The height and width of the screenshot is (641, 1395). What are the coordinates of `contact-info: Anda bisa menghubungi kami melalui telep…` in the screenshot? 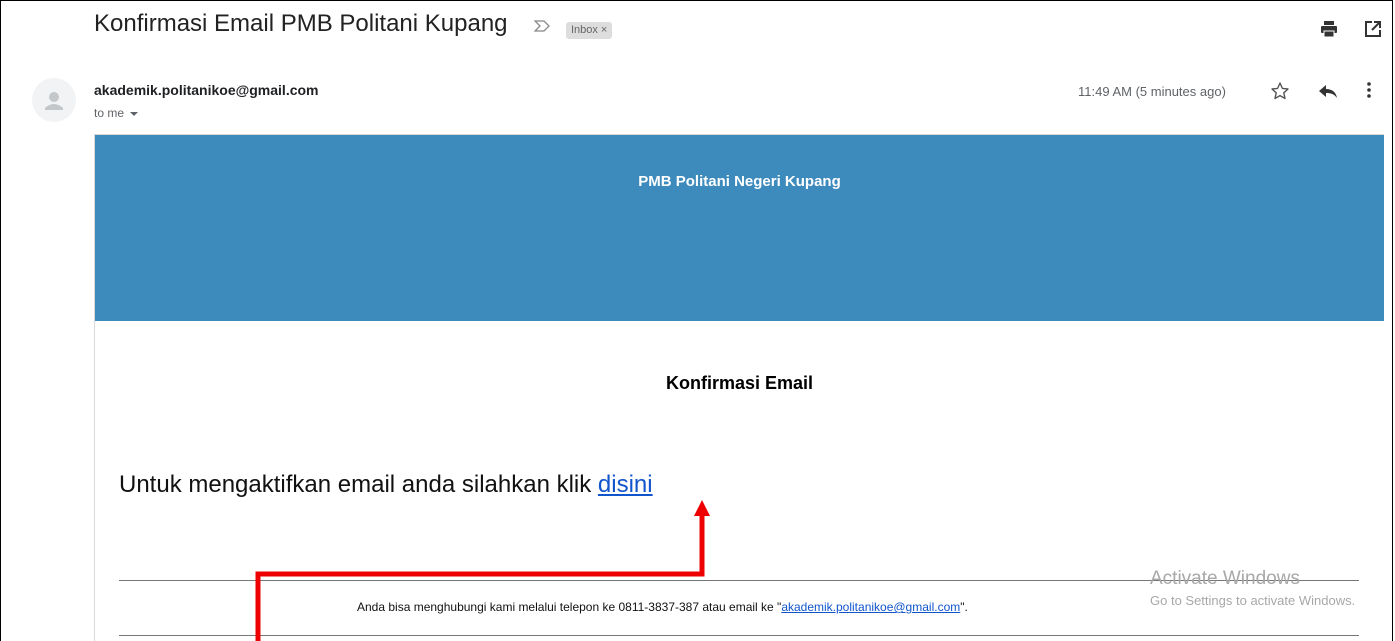 It's located at (662, 607).